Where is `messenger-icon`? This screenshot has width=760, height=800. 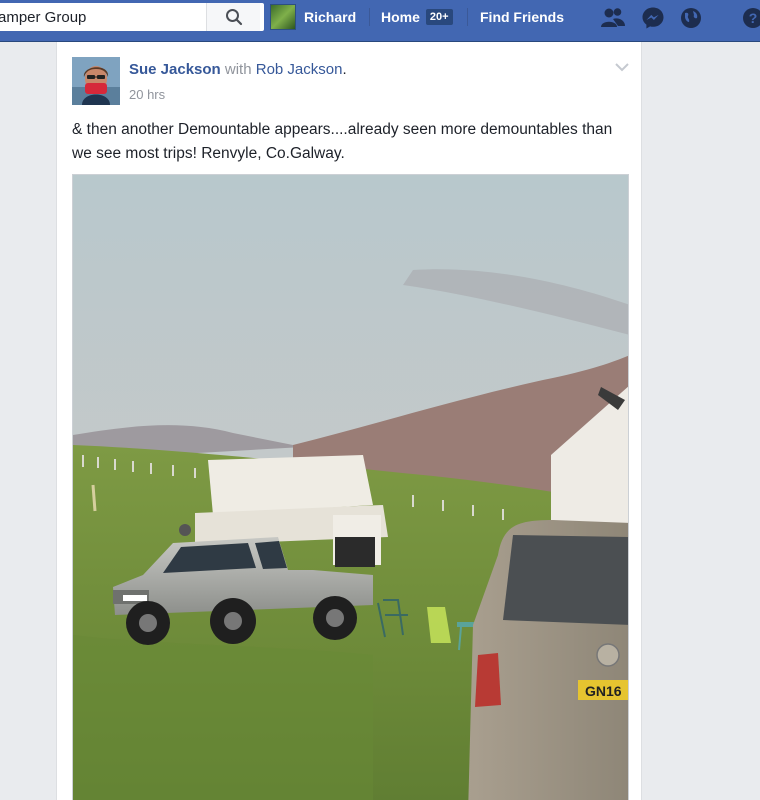
messenger-icon is located at coordinates (653, 18).